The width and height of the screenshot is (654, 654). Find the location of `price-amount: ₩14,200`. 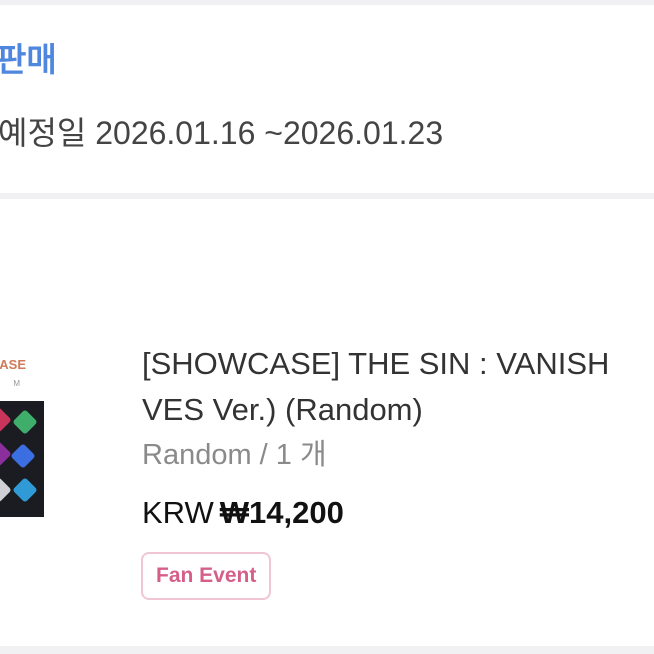

price-amount: ₩14,200 is located at coordinates (281, 512).